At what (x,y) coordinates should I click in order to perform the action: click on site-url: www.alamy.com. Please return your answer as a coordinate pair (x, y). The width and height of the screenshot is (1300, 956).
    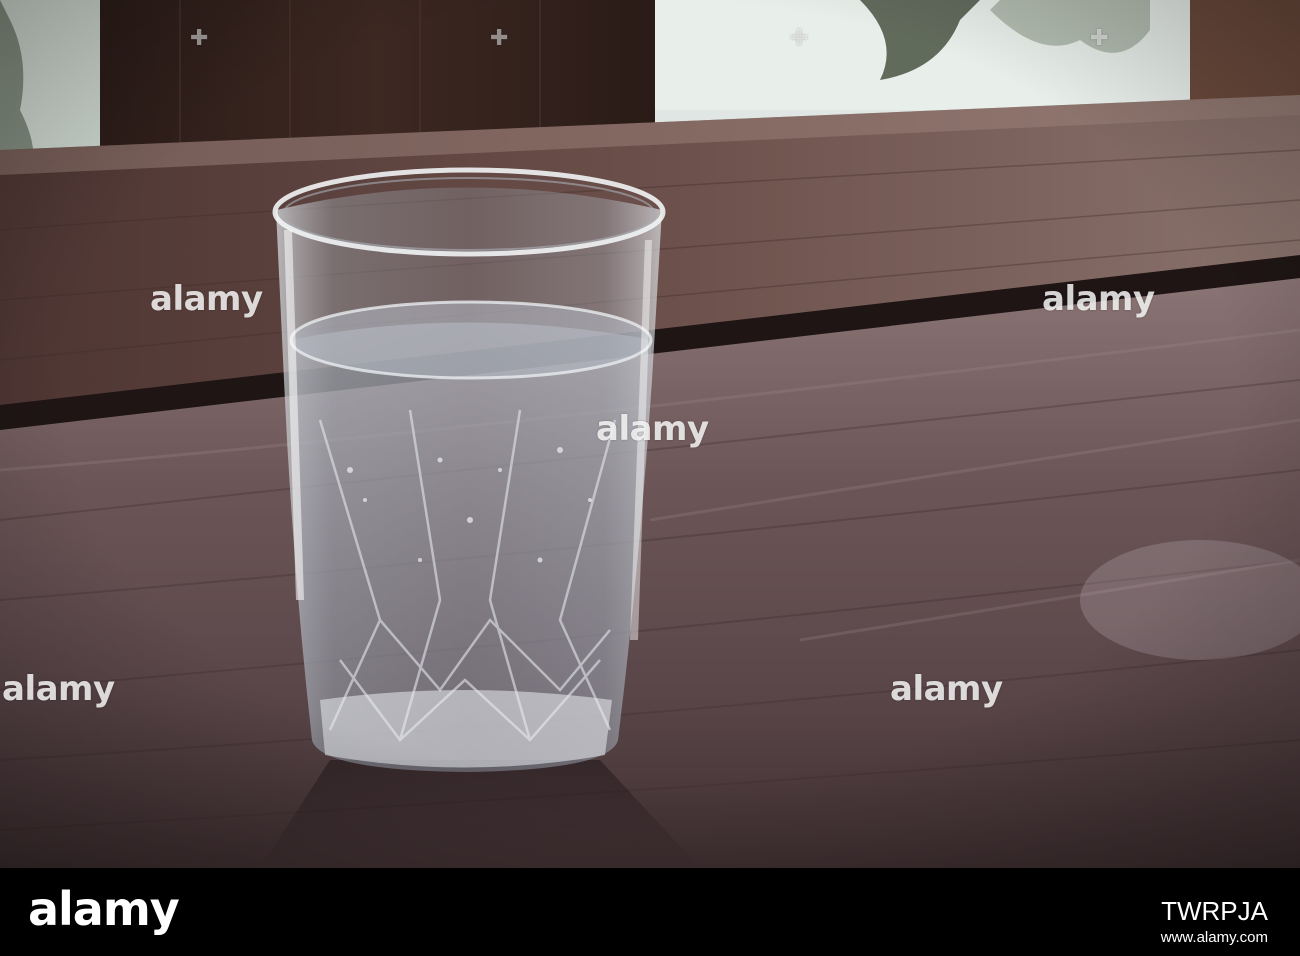
    Looking at the image, I should click on (1214, 937).